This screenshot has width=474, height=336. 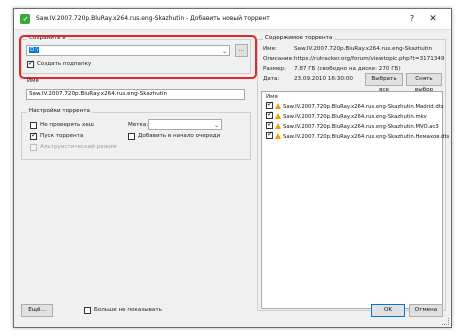 What do you see at coordinates (426, 310) in the screenshot?
I see `cancel-button: Отмена` at bounding box center [426, 310].